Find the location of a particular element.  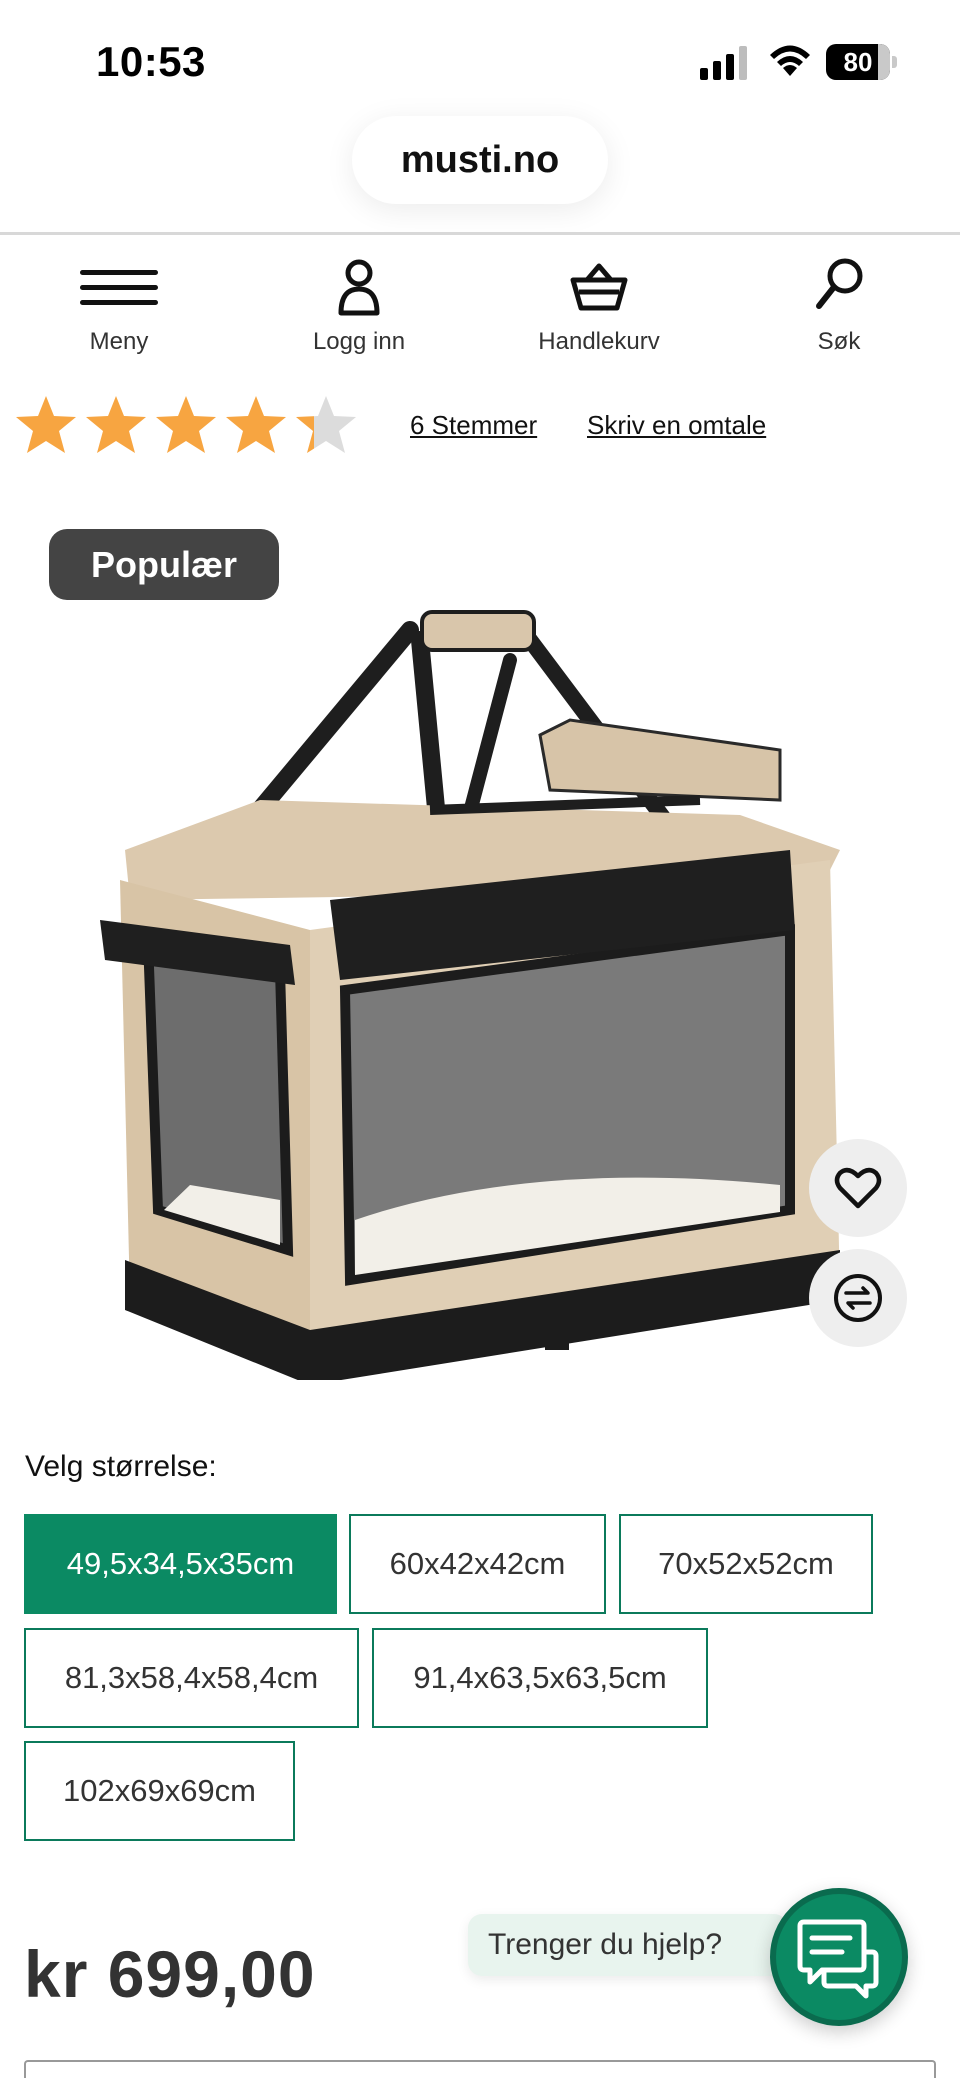

help-prompt: Trenger du hjelp? is located at coordinates (628, 1945).